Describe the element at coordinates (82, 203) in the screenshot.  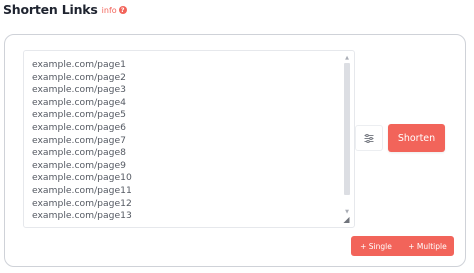
I see `link-line: example.com/page12` at that location.